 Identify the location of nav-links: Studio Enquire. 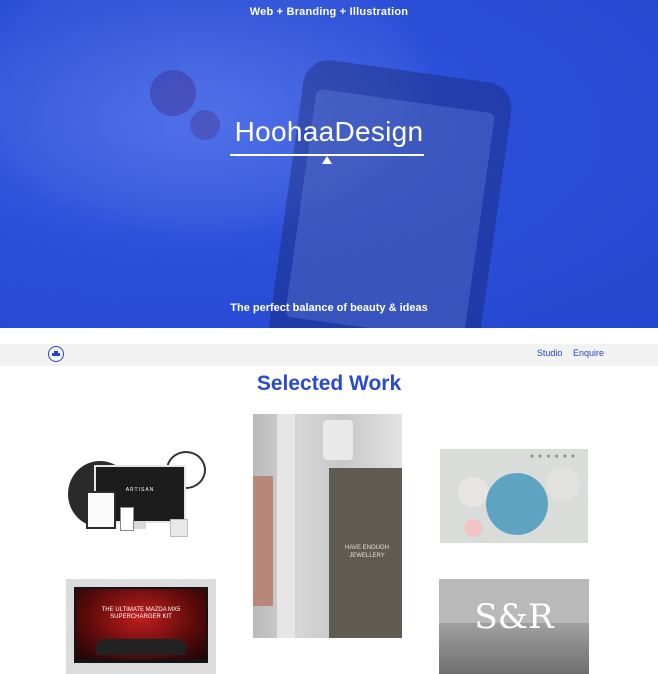
(566, 353).